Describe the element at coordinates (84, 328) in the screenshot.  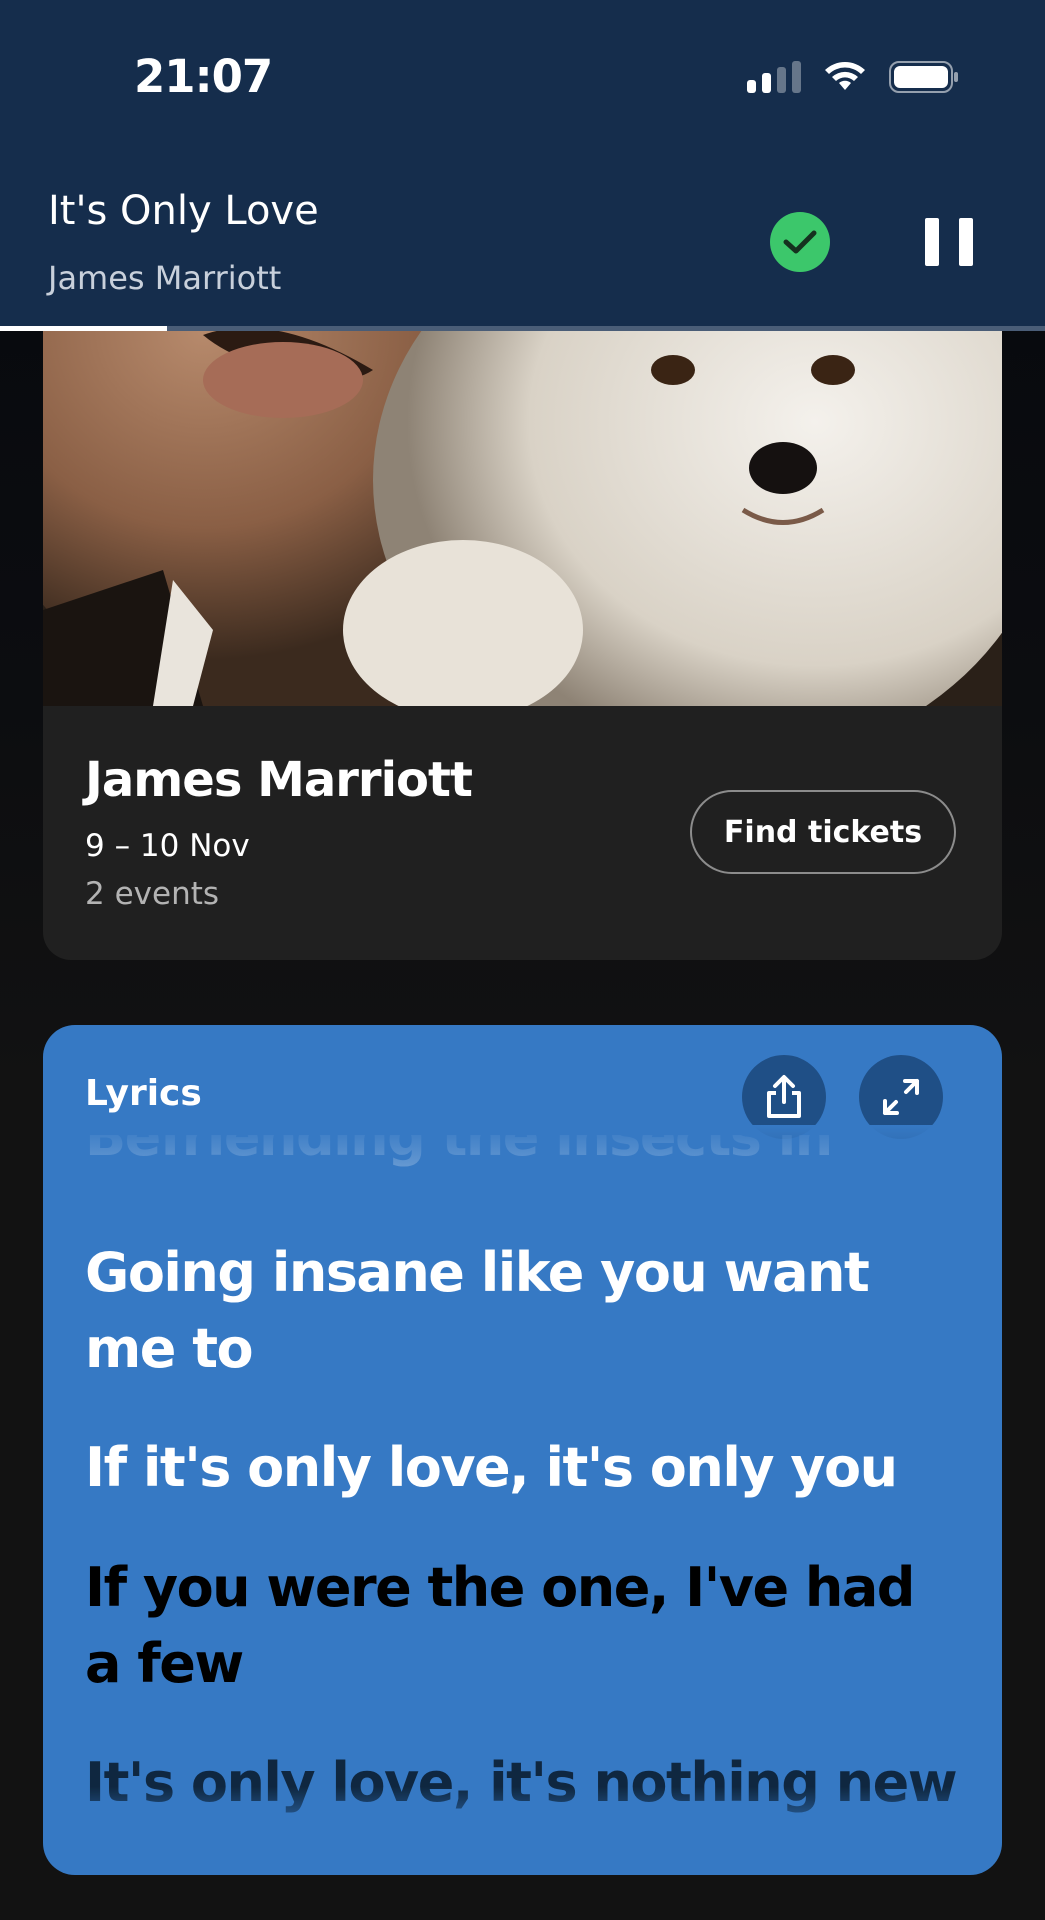
I see `playback-progress-fill` at that location.